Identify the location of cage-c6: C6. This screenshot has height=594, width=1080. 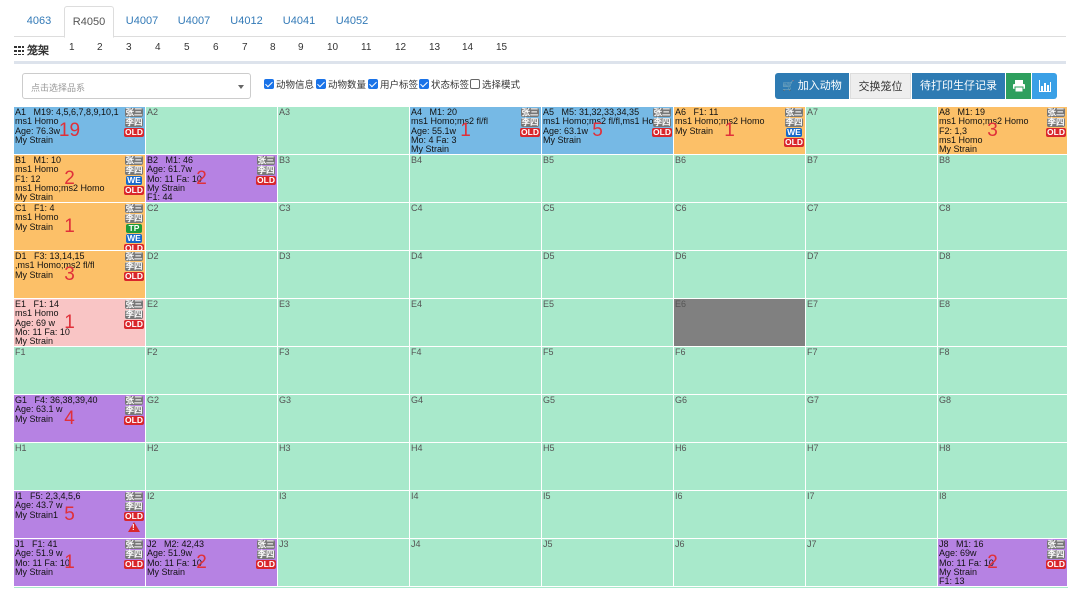
(740, 227).